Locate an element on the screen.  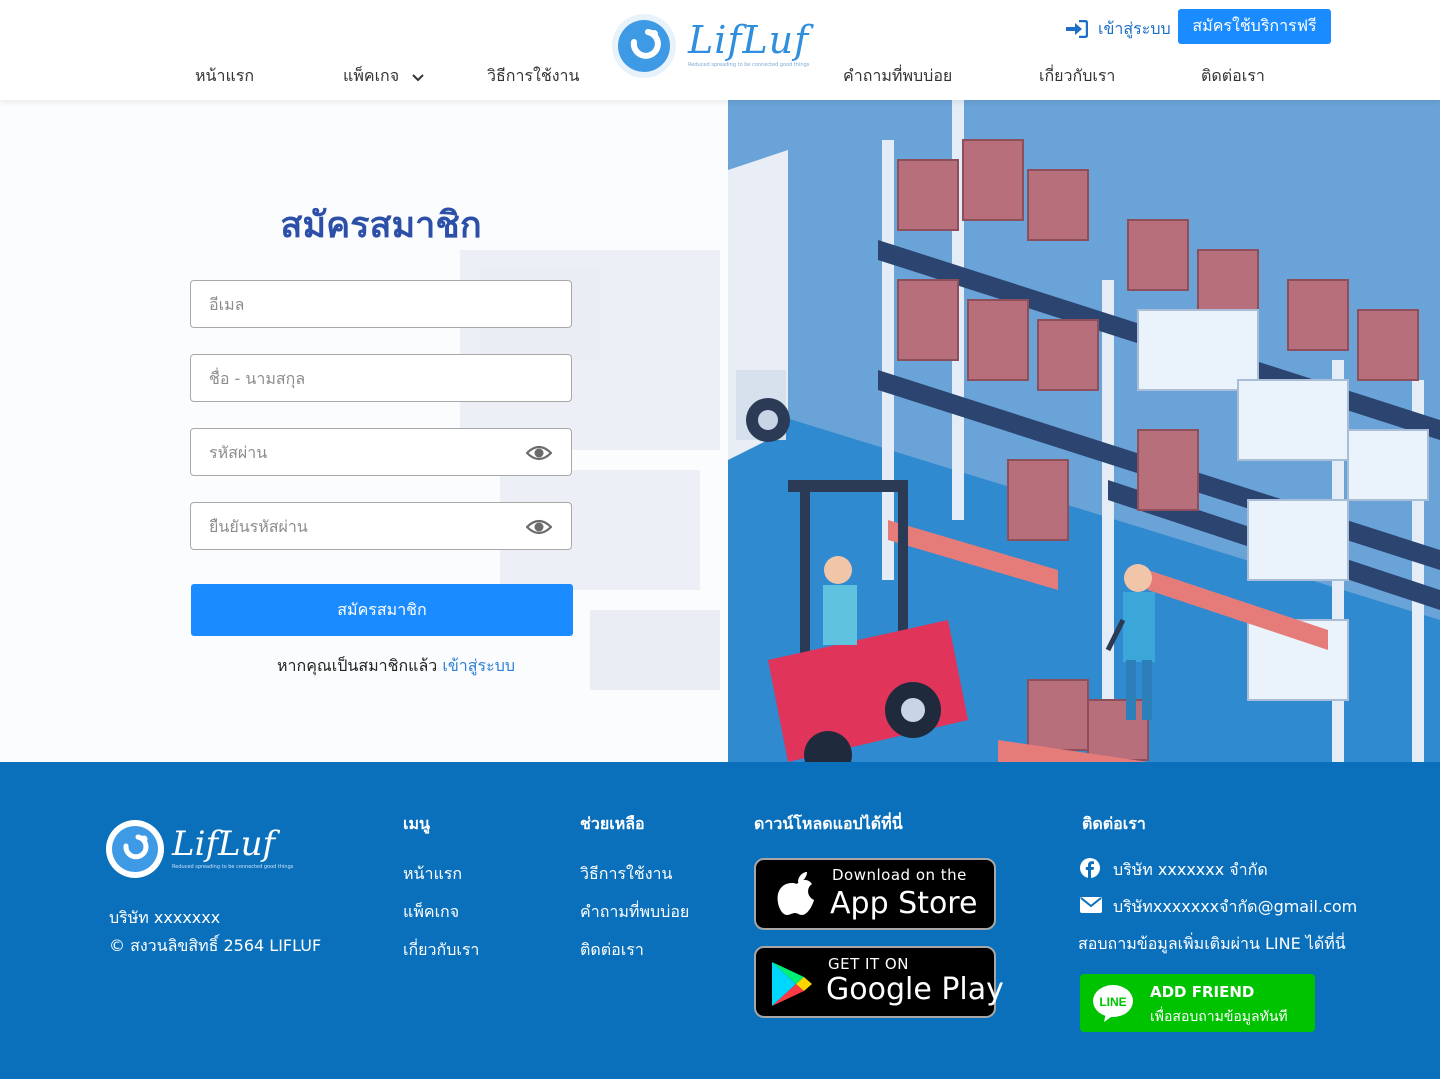
footer-company-name: บริษัท xxxxxxx is located at coordinates (165, 917).